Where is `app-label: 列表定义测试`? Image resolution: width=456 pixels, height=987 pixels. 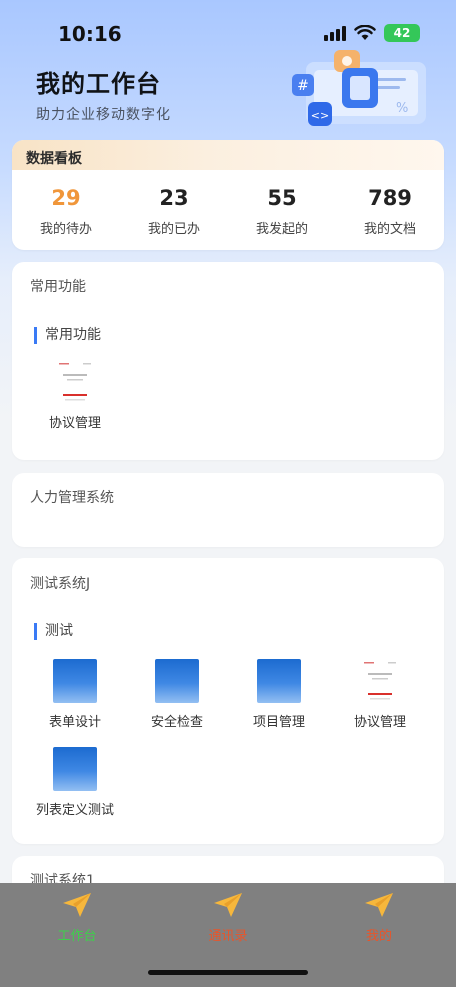
app-label: 列表定义测试 is located at coordinates (74, 810).